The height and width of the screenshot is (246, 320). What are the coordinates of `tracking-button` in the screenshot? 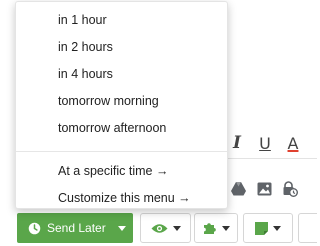 It's located at (165, 228).